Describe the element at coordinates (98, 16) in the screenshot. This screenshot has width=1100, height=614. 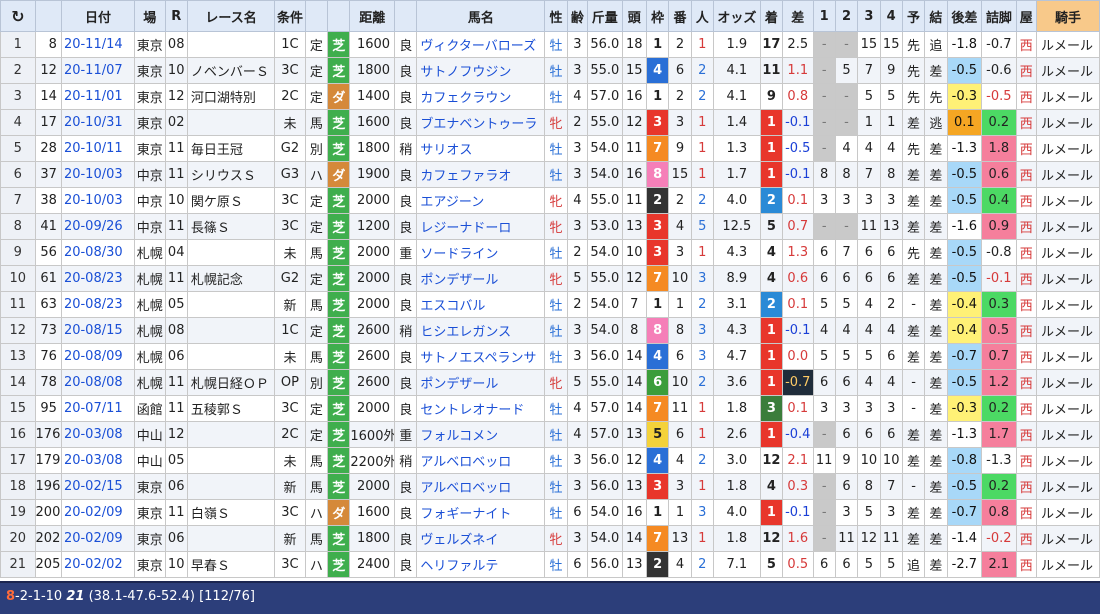
I see `col-header-date: 日付` at that location.